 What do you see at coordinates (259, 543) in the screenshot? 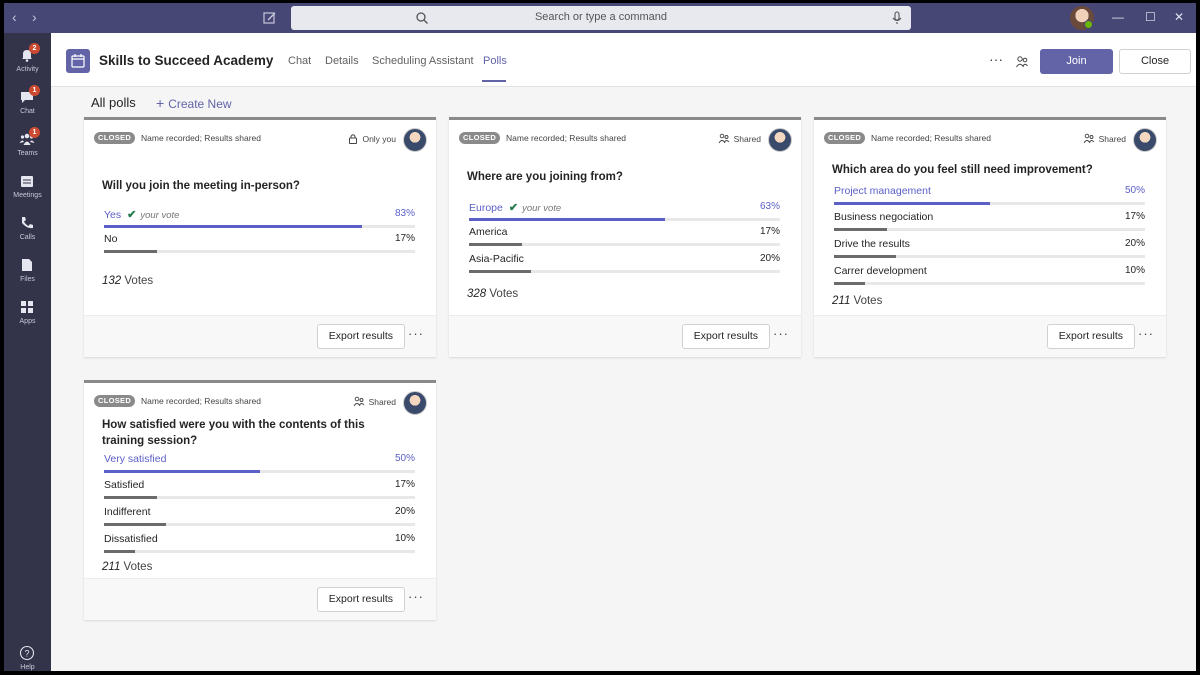
I see `poll-option: Dissatisfied 10%` at bounding box center [259, 543].